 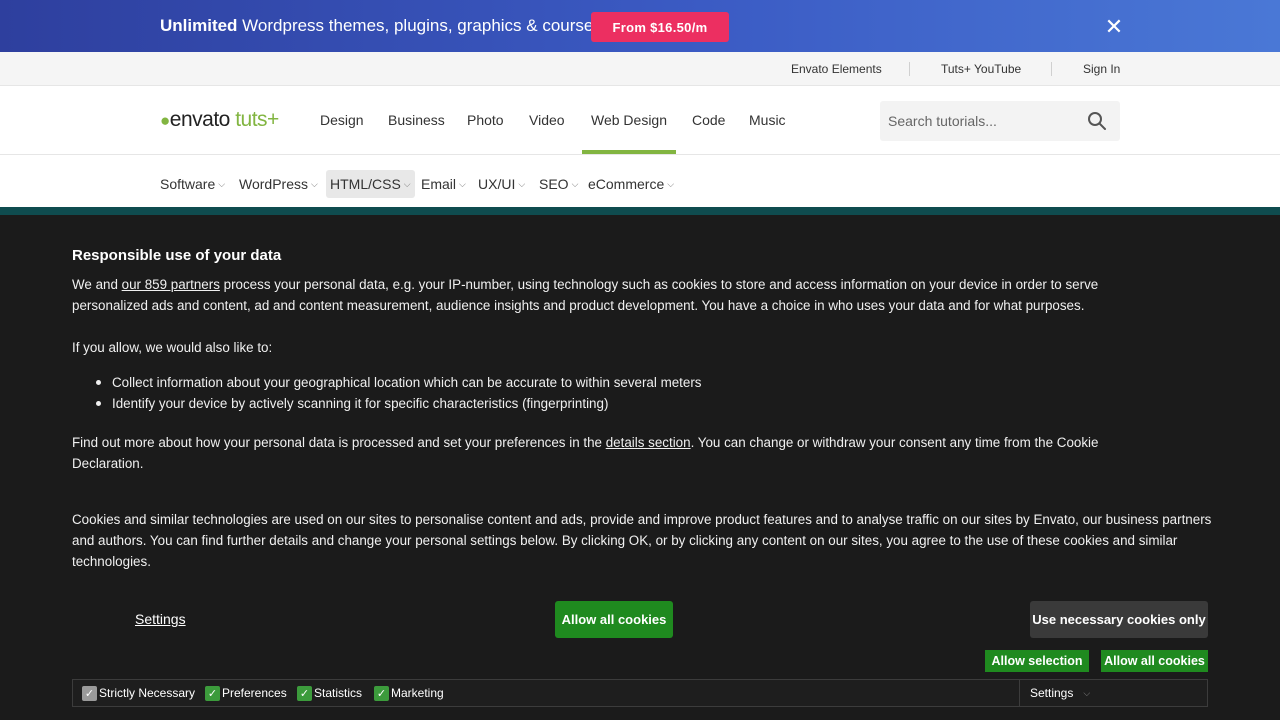 What do you see at coordinates (417, 693) in the screenshot?
I see `checkbox-label: Marketing` at bounding box center [417, 693].